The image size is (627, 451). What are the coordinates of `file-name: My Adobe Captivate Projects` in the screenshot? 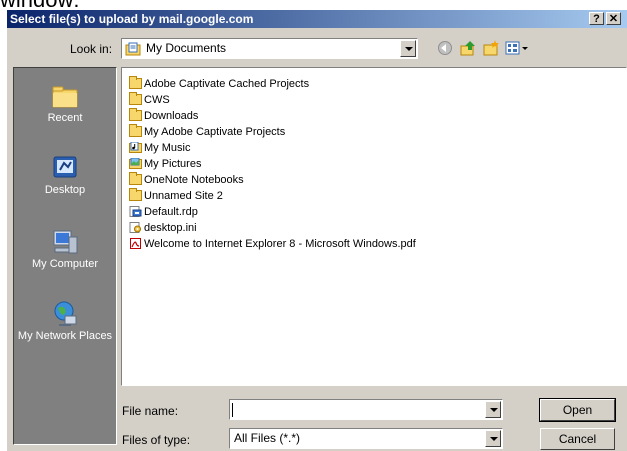 It's located at (215, 132).